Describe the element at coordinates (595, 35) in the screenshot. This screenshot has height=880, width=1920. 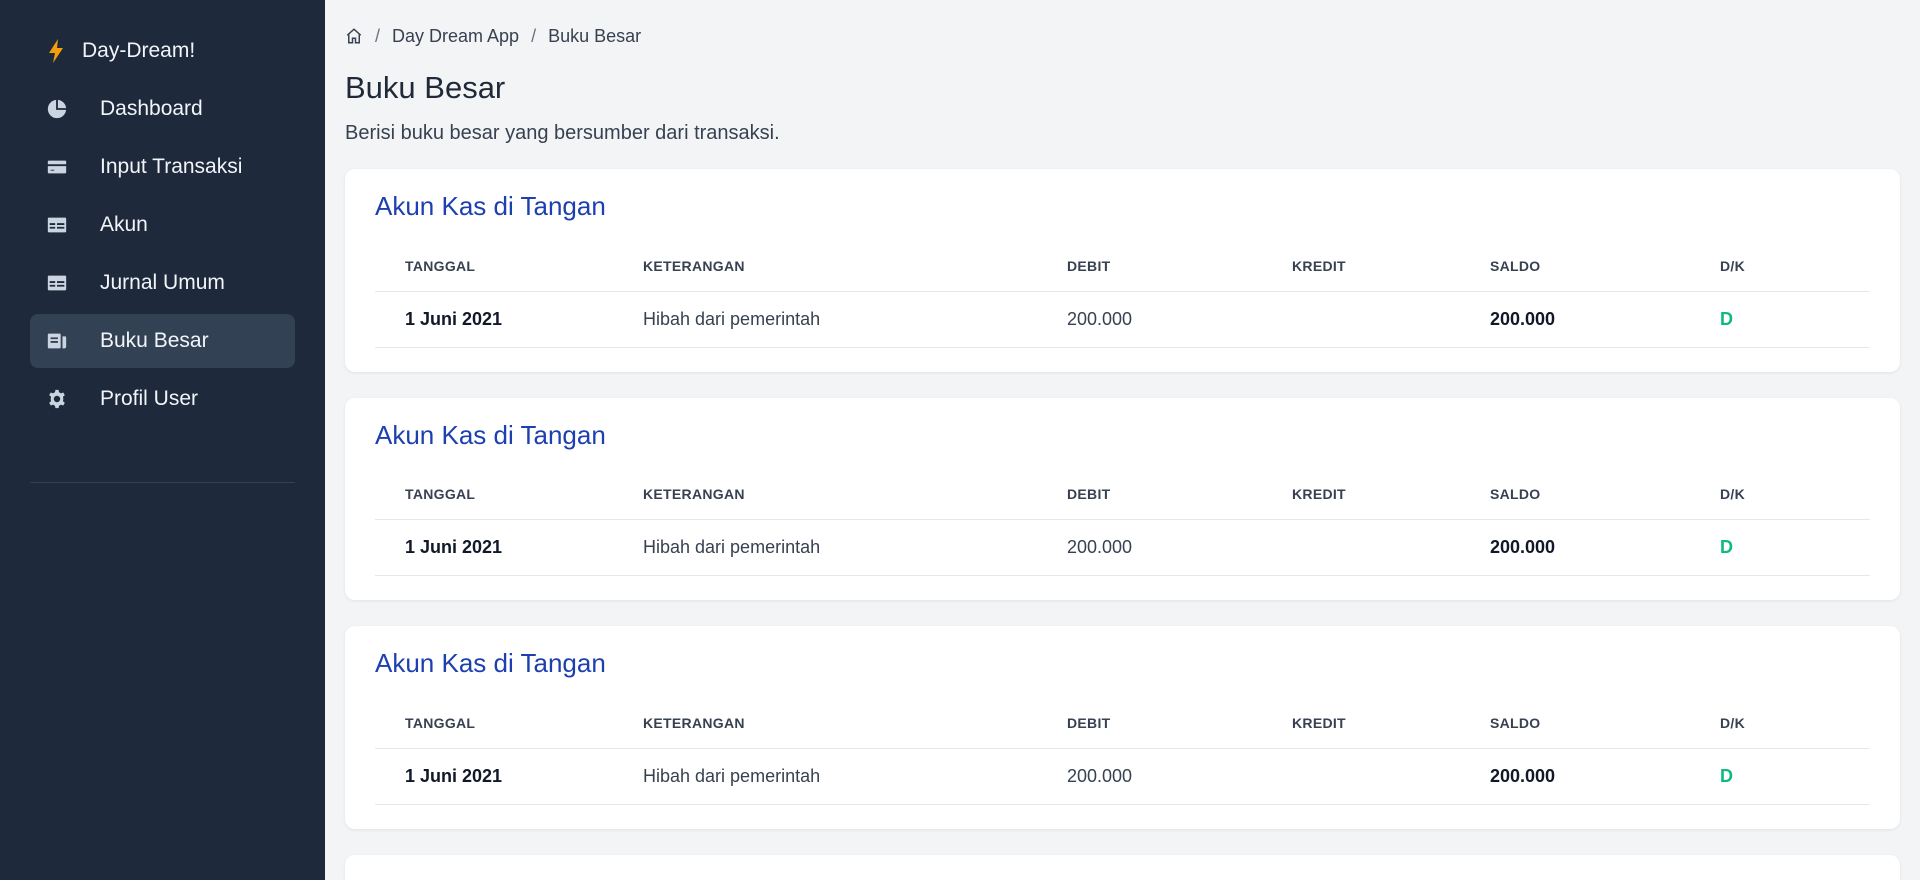
I see `breadcrumb-current: Buku Besar` at that location.